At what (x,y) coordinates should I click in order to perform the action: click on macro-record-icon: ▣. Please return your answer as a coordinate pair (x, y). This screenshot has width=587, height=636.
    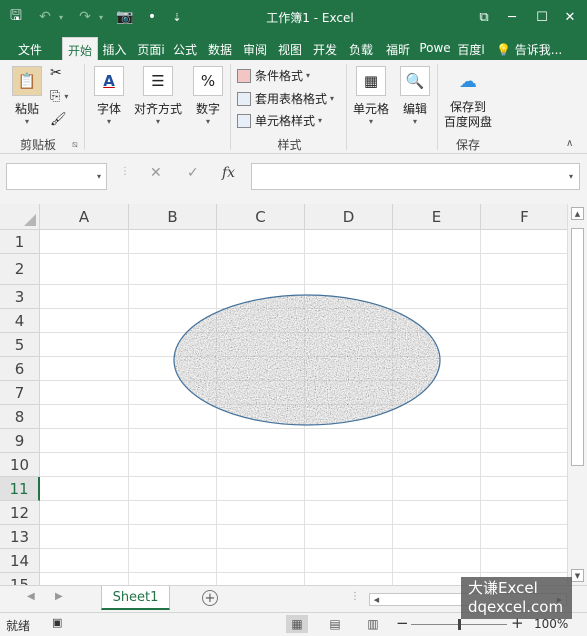
    Looking at the image, I should click on (57, 622).